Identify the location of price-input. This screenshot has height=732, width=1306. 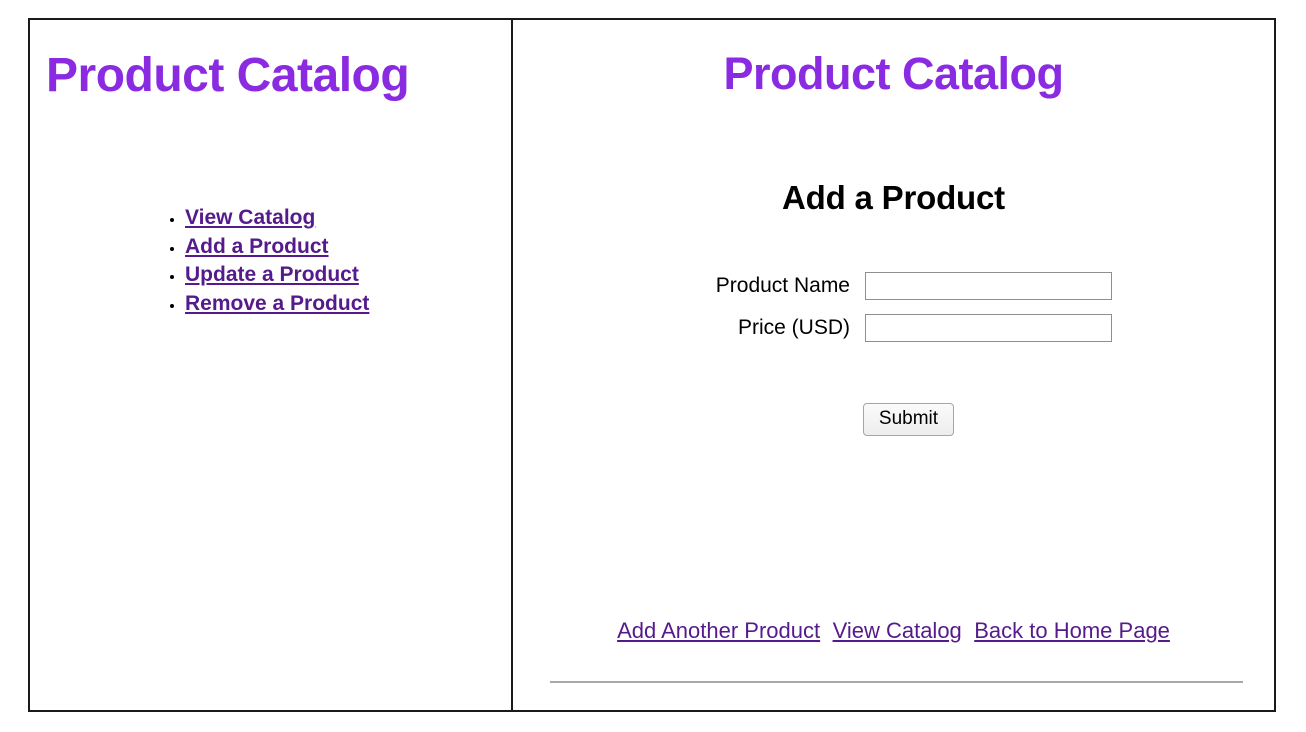
(988, 328).